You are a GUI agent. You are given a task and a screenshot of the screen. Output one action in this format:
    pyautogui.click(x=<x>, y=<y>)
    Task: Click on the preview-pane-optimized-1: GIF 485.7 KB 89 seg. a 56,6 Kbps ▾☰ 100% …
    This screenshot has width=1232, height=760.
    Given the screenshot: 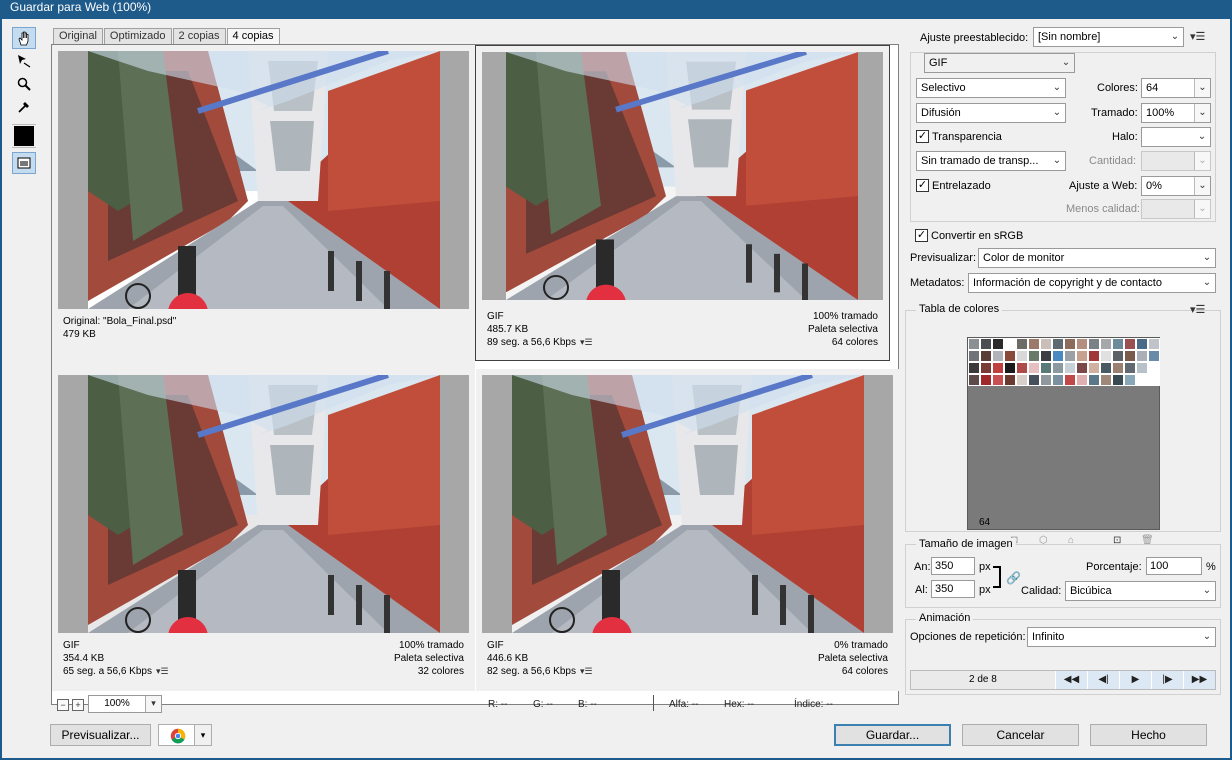 What is the action you would take?
    pyautogui.click(x=682, y=203)
    